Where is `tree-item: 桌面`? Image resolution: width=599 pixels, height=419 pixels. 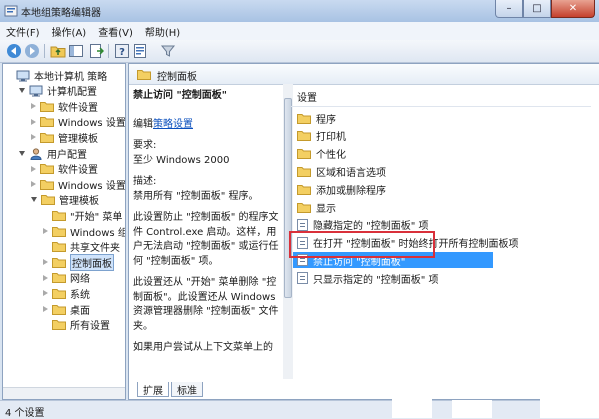 tree-item: 桌面 is located at coordinates (66, 309).